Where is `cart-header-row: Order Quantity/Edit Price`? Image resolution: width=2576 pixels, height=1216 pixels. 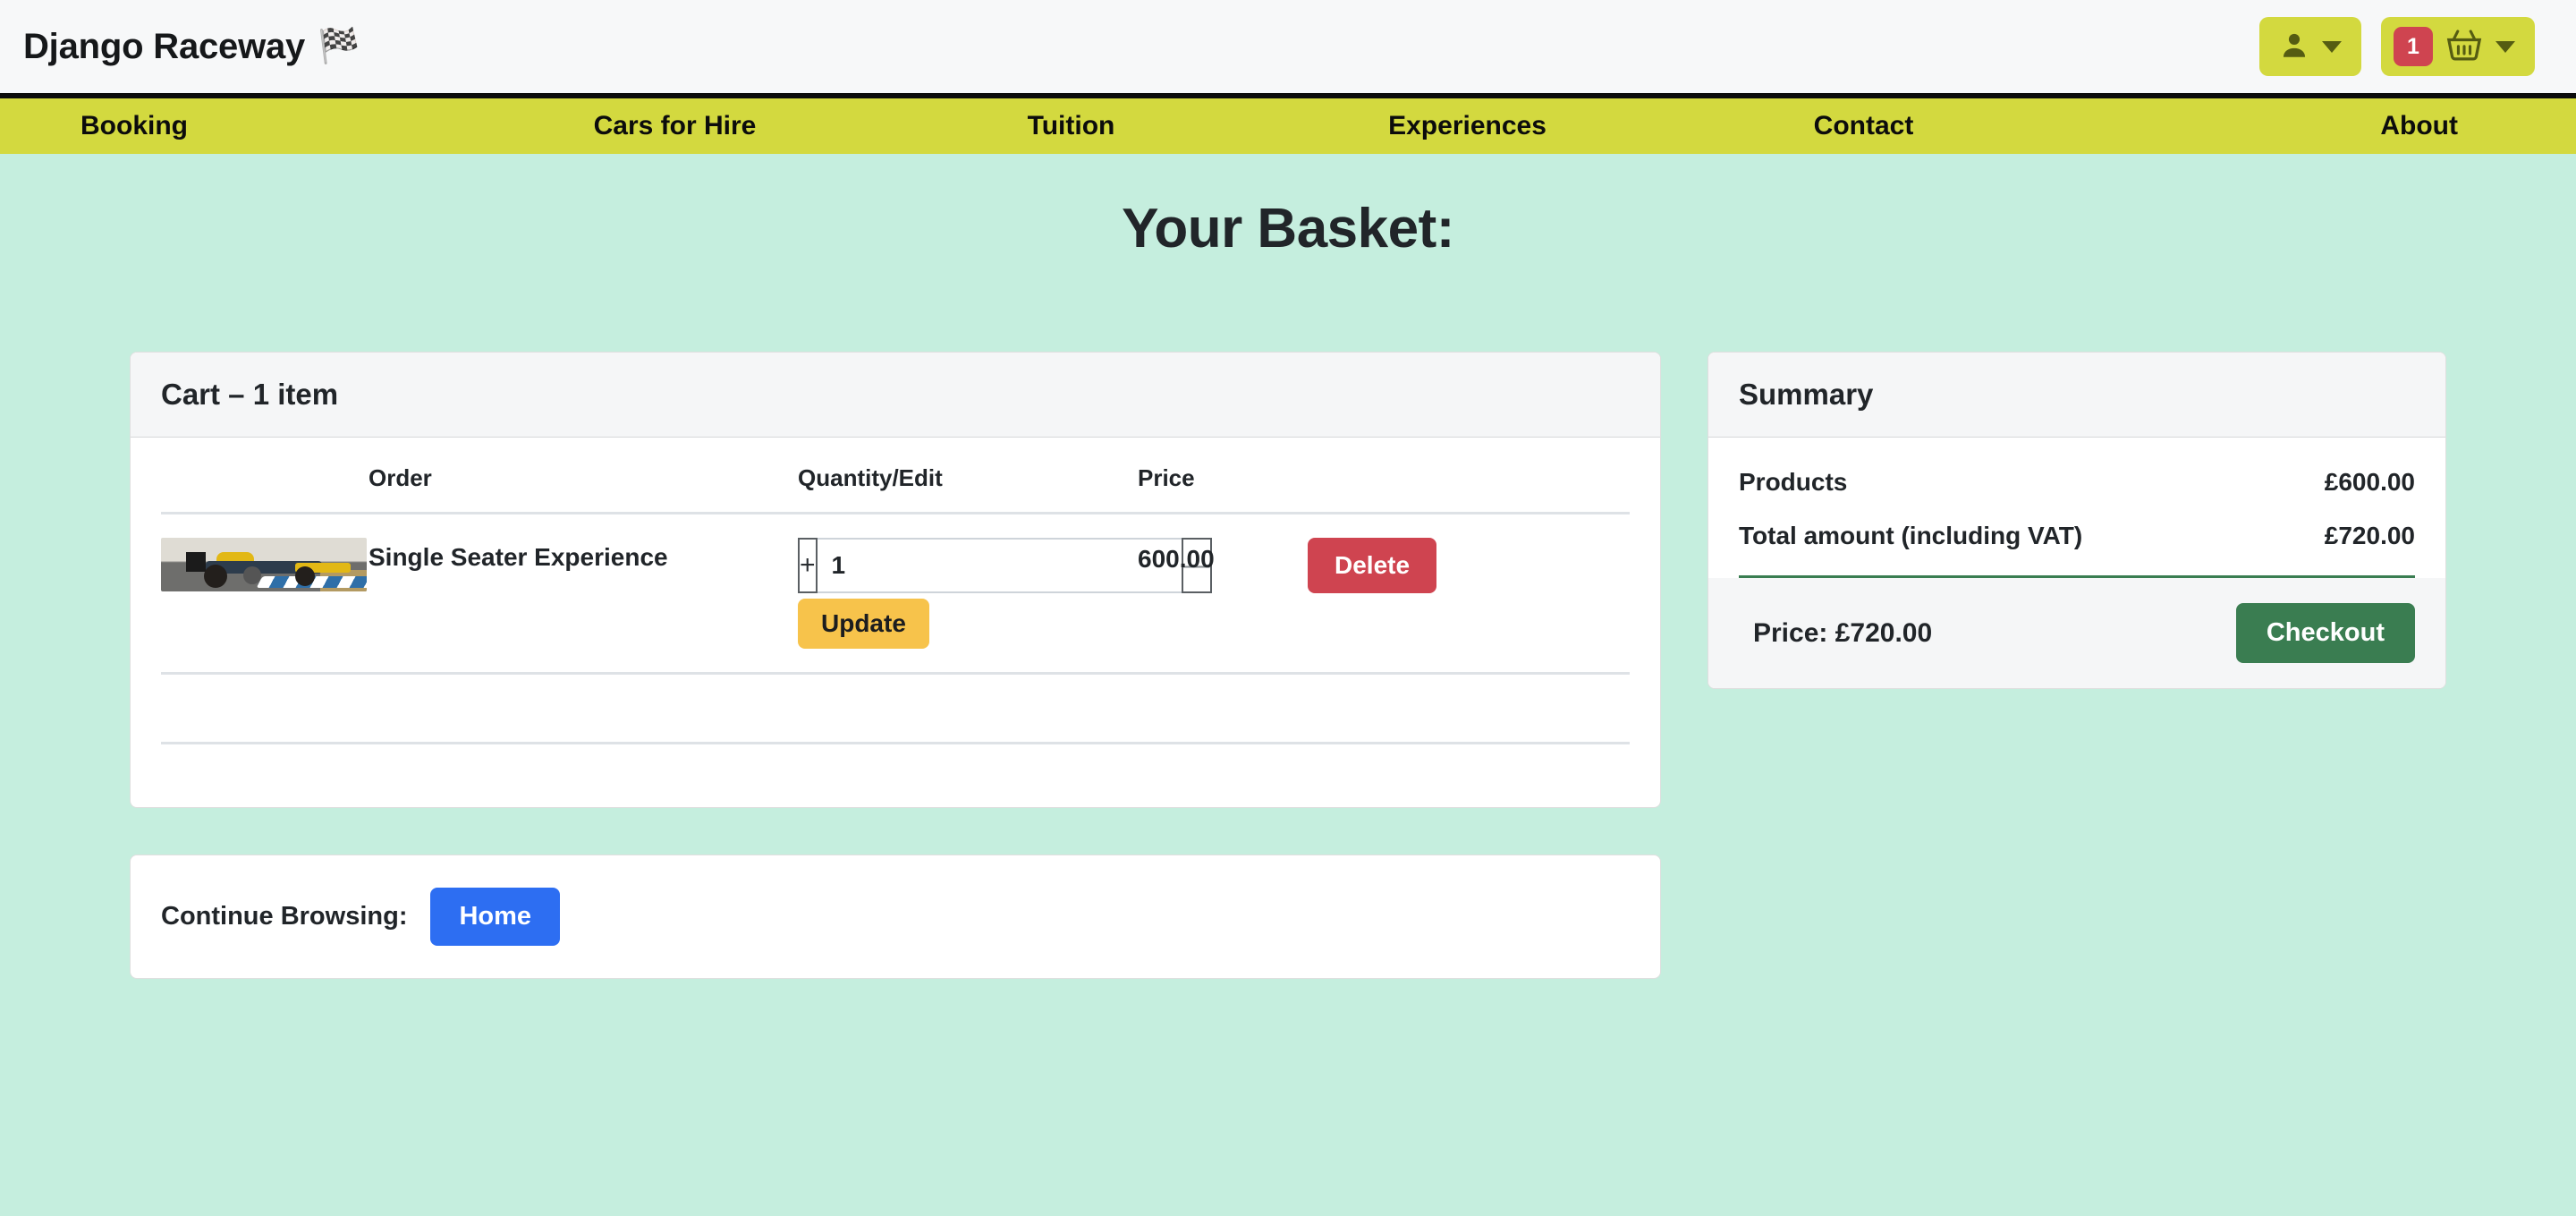 cart-header-row: Order Quantity/Edit Price is located at coordinates (895, 476).